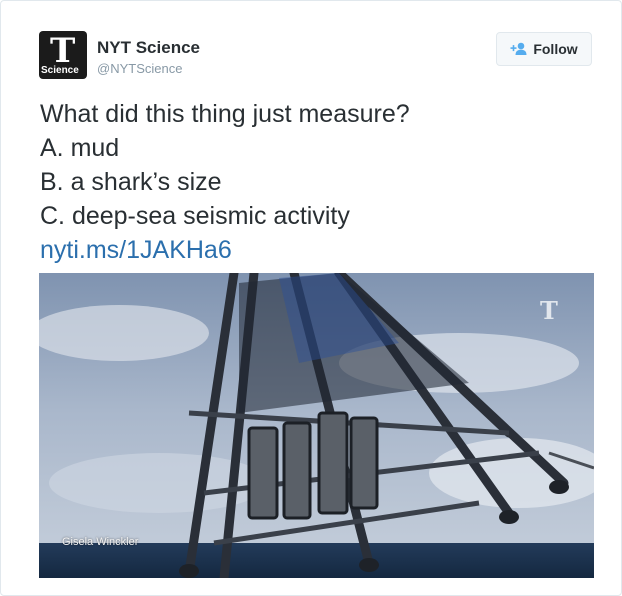  I want to click on follow-button: Follow, so click(544, 49).